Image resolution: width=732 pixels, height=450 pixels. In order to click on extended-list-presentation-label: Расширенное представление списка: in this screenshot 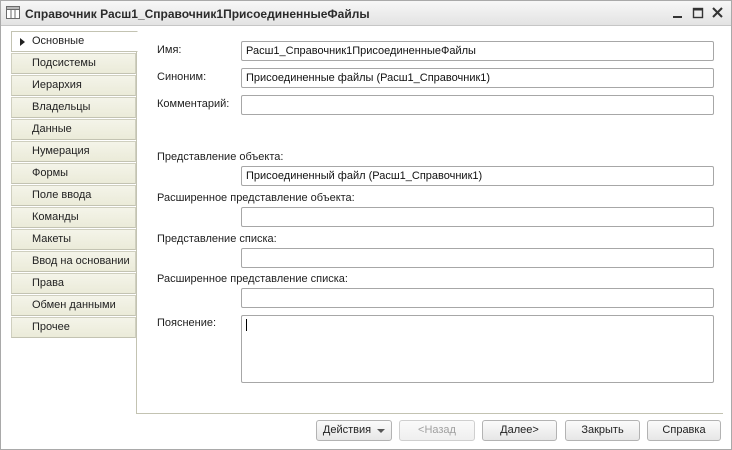, I will do `click(252, 279)`.